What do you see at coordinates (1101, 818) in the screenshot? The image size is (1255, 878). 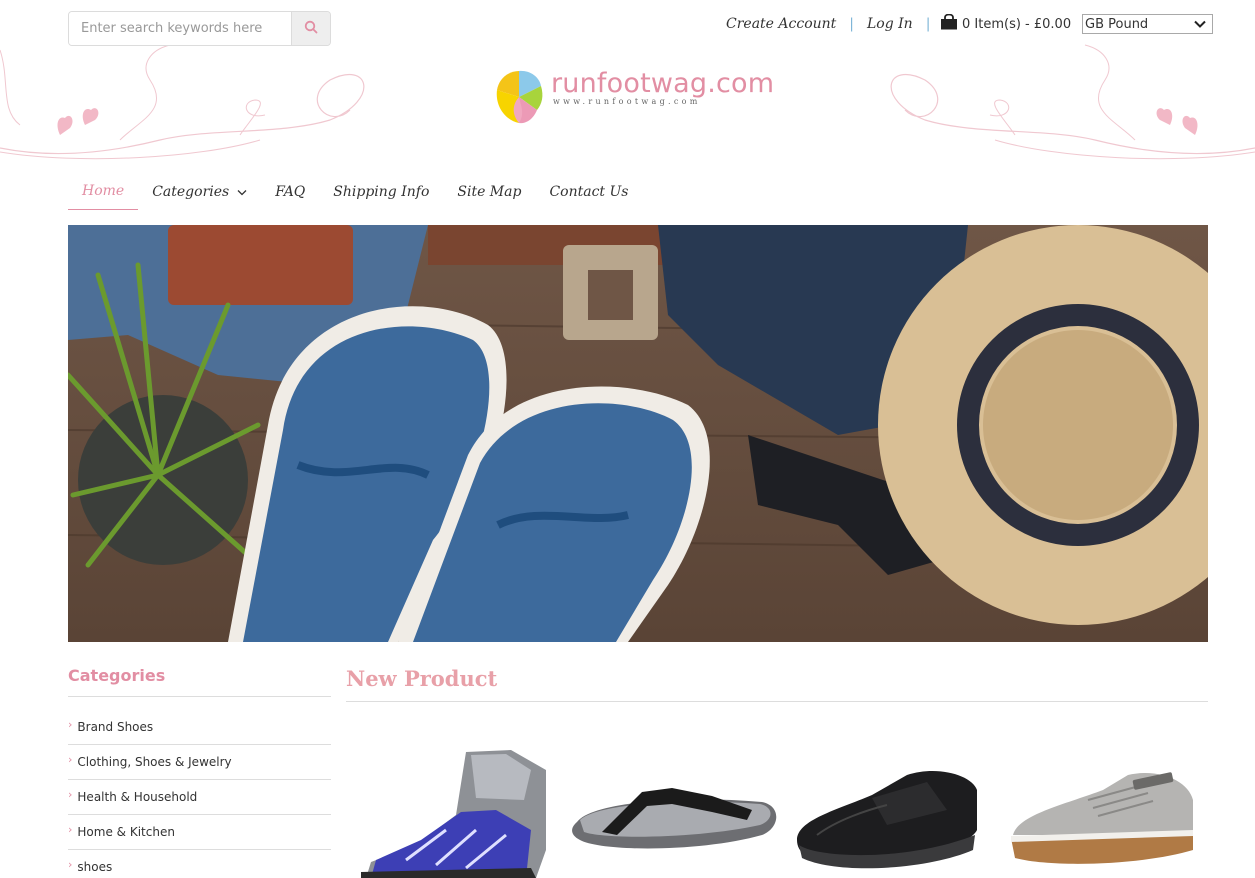 I see `grey-sneaker-image` at bounding box center [1101, 818].